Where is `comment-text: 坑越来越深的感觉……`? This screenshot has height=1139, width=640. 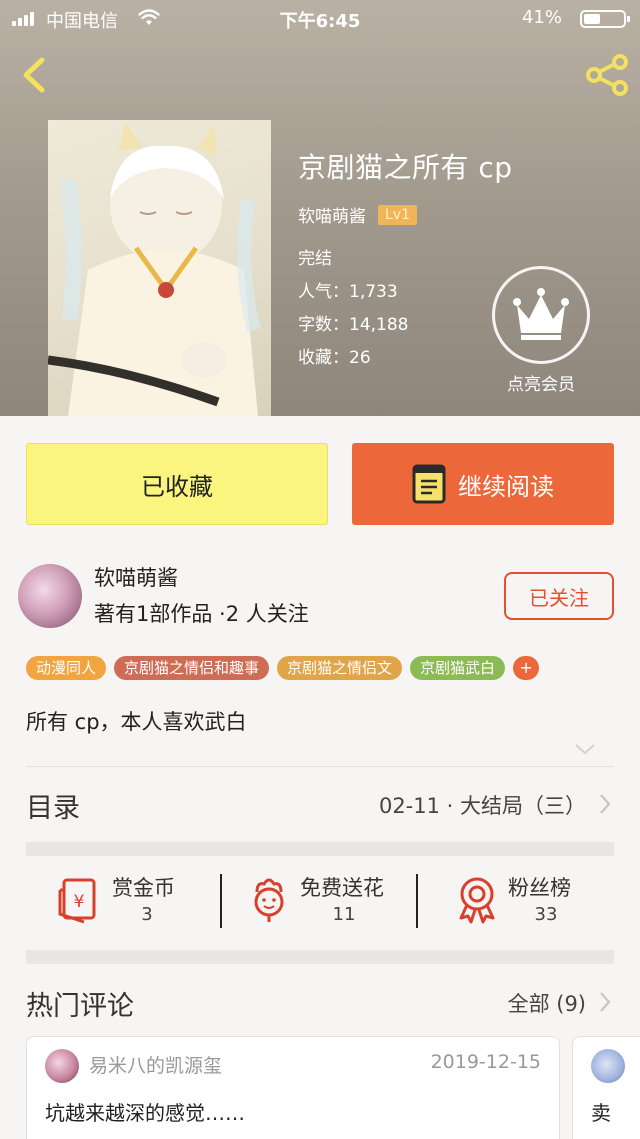 comment-text: 坑越来越深的感觉…… is located at coordinates (145, 1113).